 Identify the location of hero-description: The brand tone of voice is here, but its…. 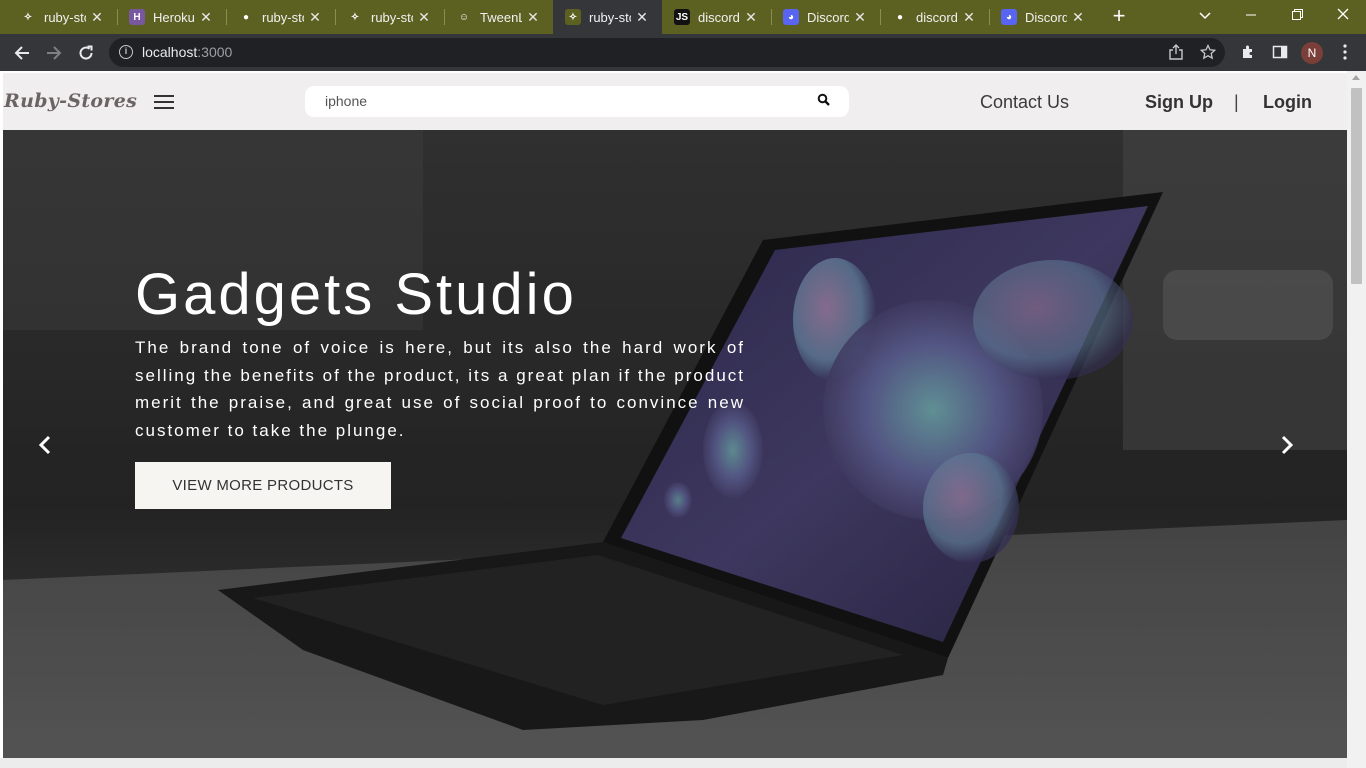
(440, 389).